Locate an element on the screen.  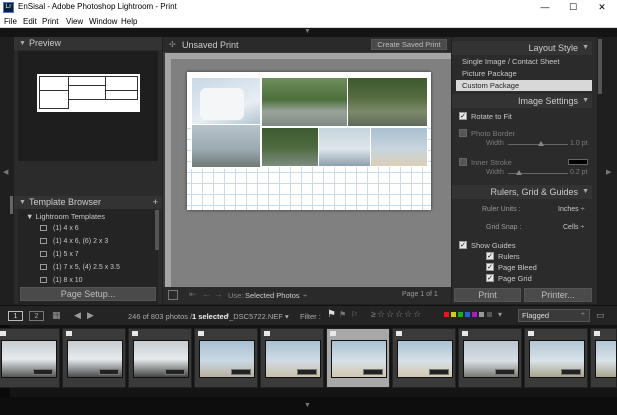
menu-window: Window is located at coordinates (103, 21).